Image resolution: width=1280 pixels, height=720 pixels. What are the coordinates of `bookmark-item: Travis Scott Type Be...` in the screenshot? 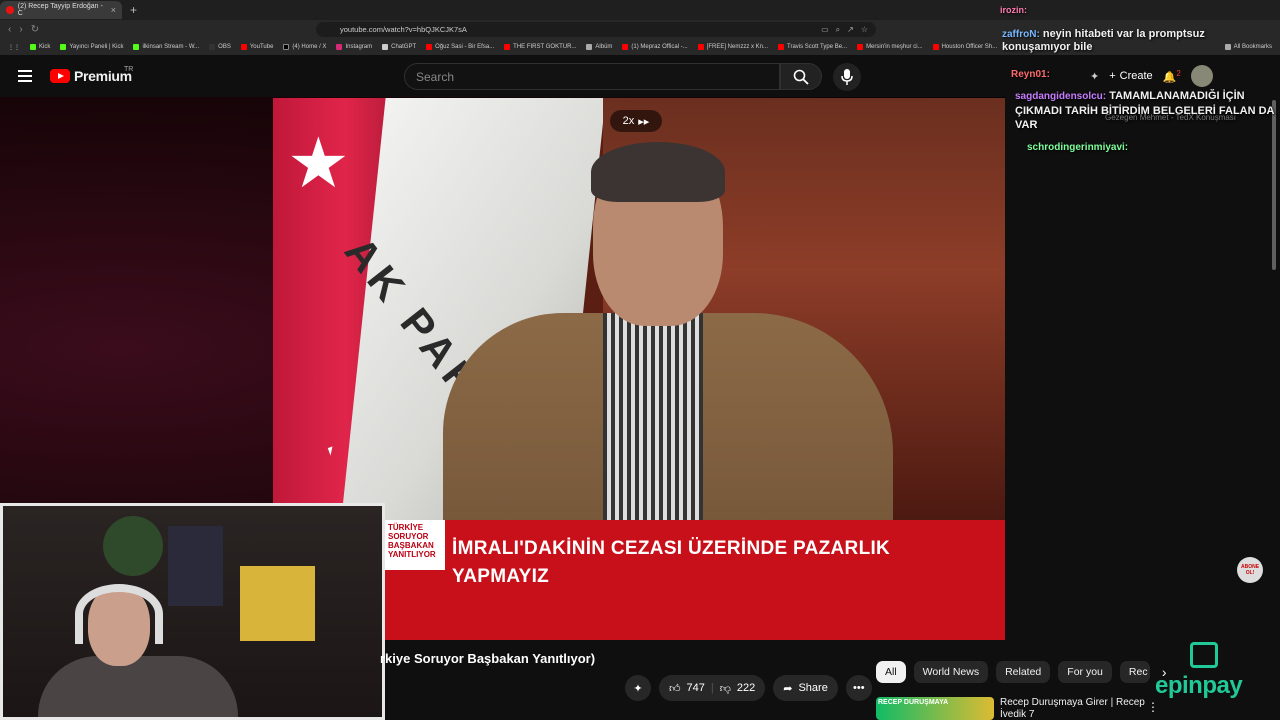 It's located at (812, 47).